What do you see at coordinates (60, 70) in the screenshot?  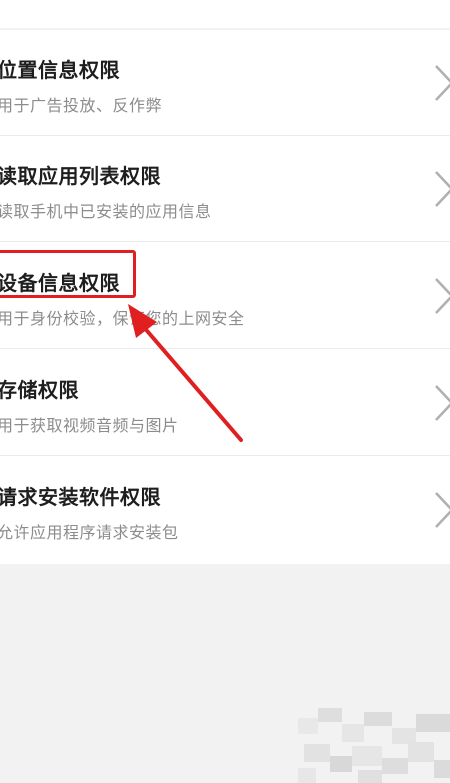 I see `permission-title: 位置信息权限` at bounding box center [60, 70].